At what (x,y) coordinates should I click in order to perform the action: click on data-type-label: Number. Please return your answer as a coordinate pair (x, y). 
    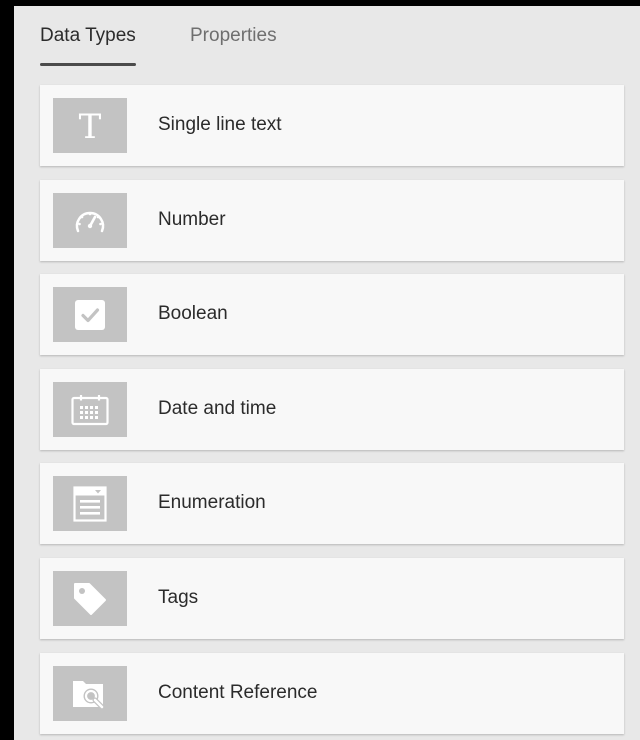
    Looking at the image, I should click on (192, 219).